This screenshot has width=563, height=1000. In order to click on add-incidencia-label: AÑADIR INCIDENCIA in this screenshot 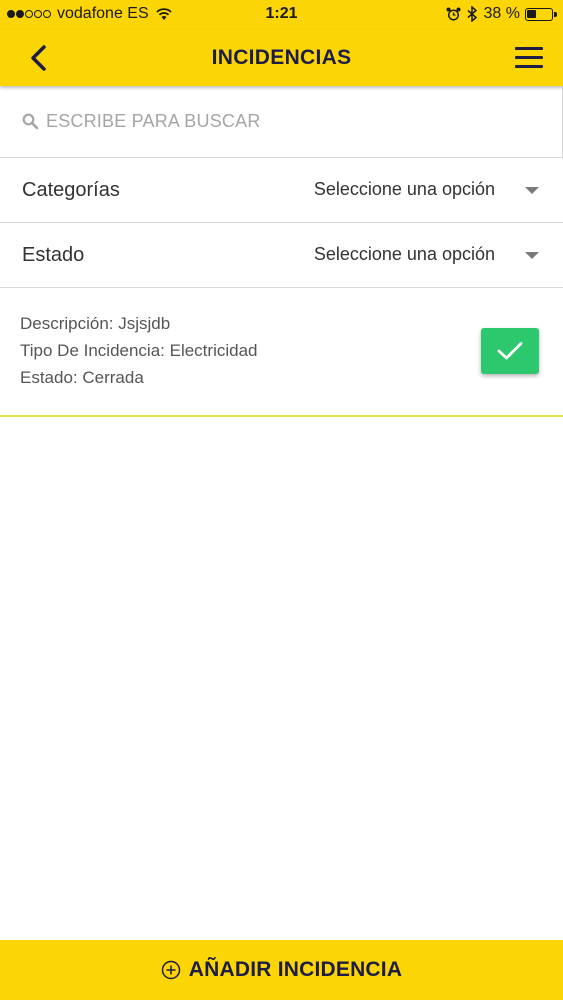, I will do `click(295, 969)`.